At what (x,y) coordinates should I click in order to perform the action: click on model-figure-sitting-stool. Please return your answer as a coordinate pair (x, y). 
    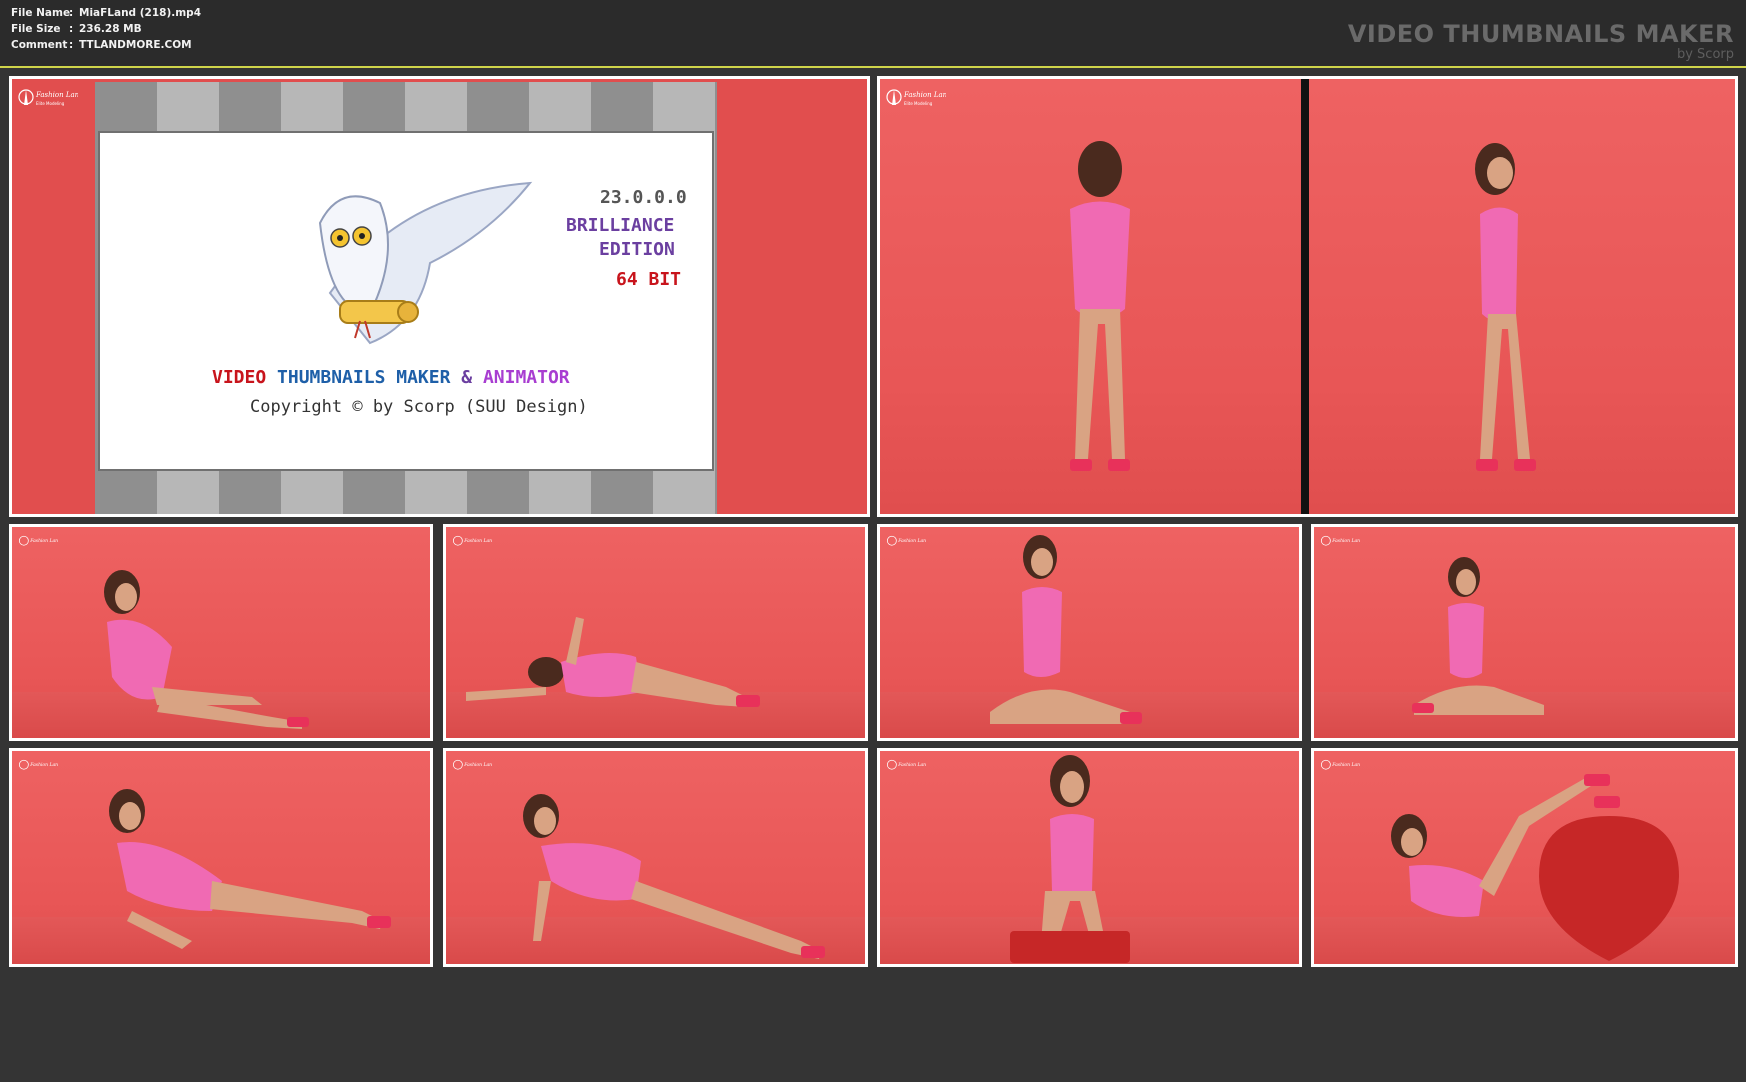
    Looking at the image, I should click on (1070, 859).